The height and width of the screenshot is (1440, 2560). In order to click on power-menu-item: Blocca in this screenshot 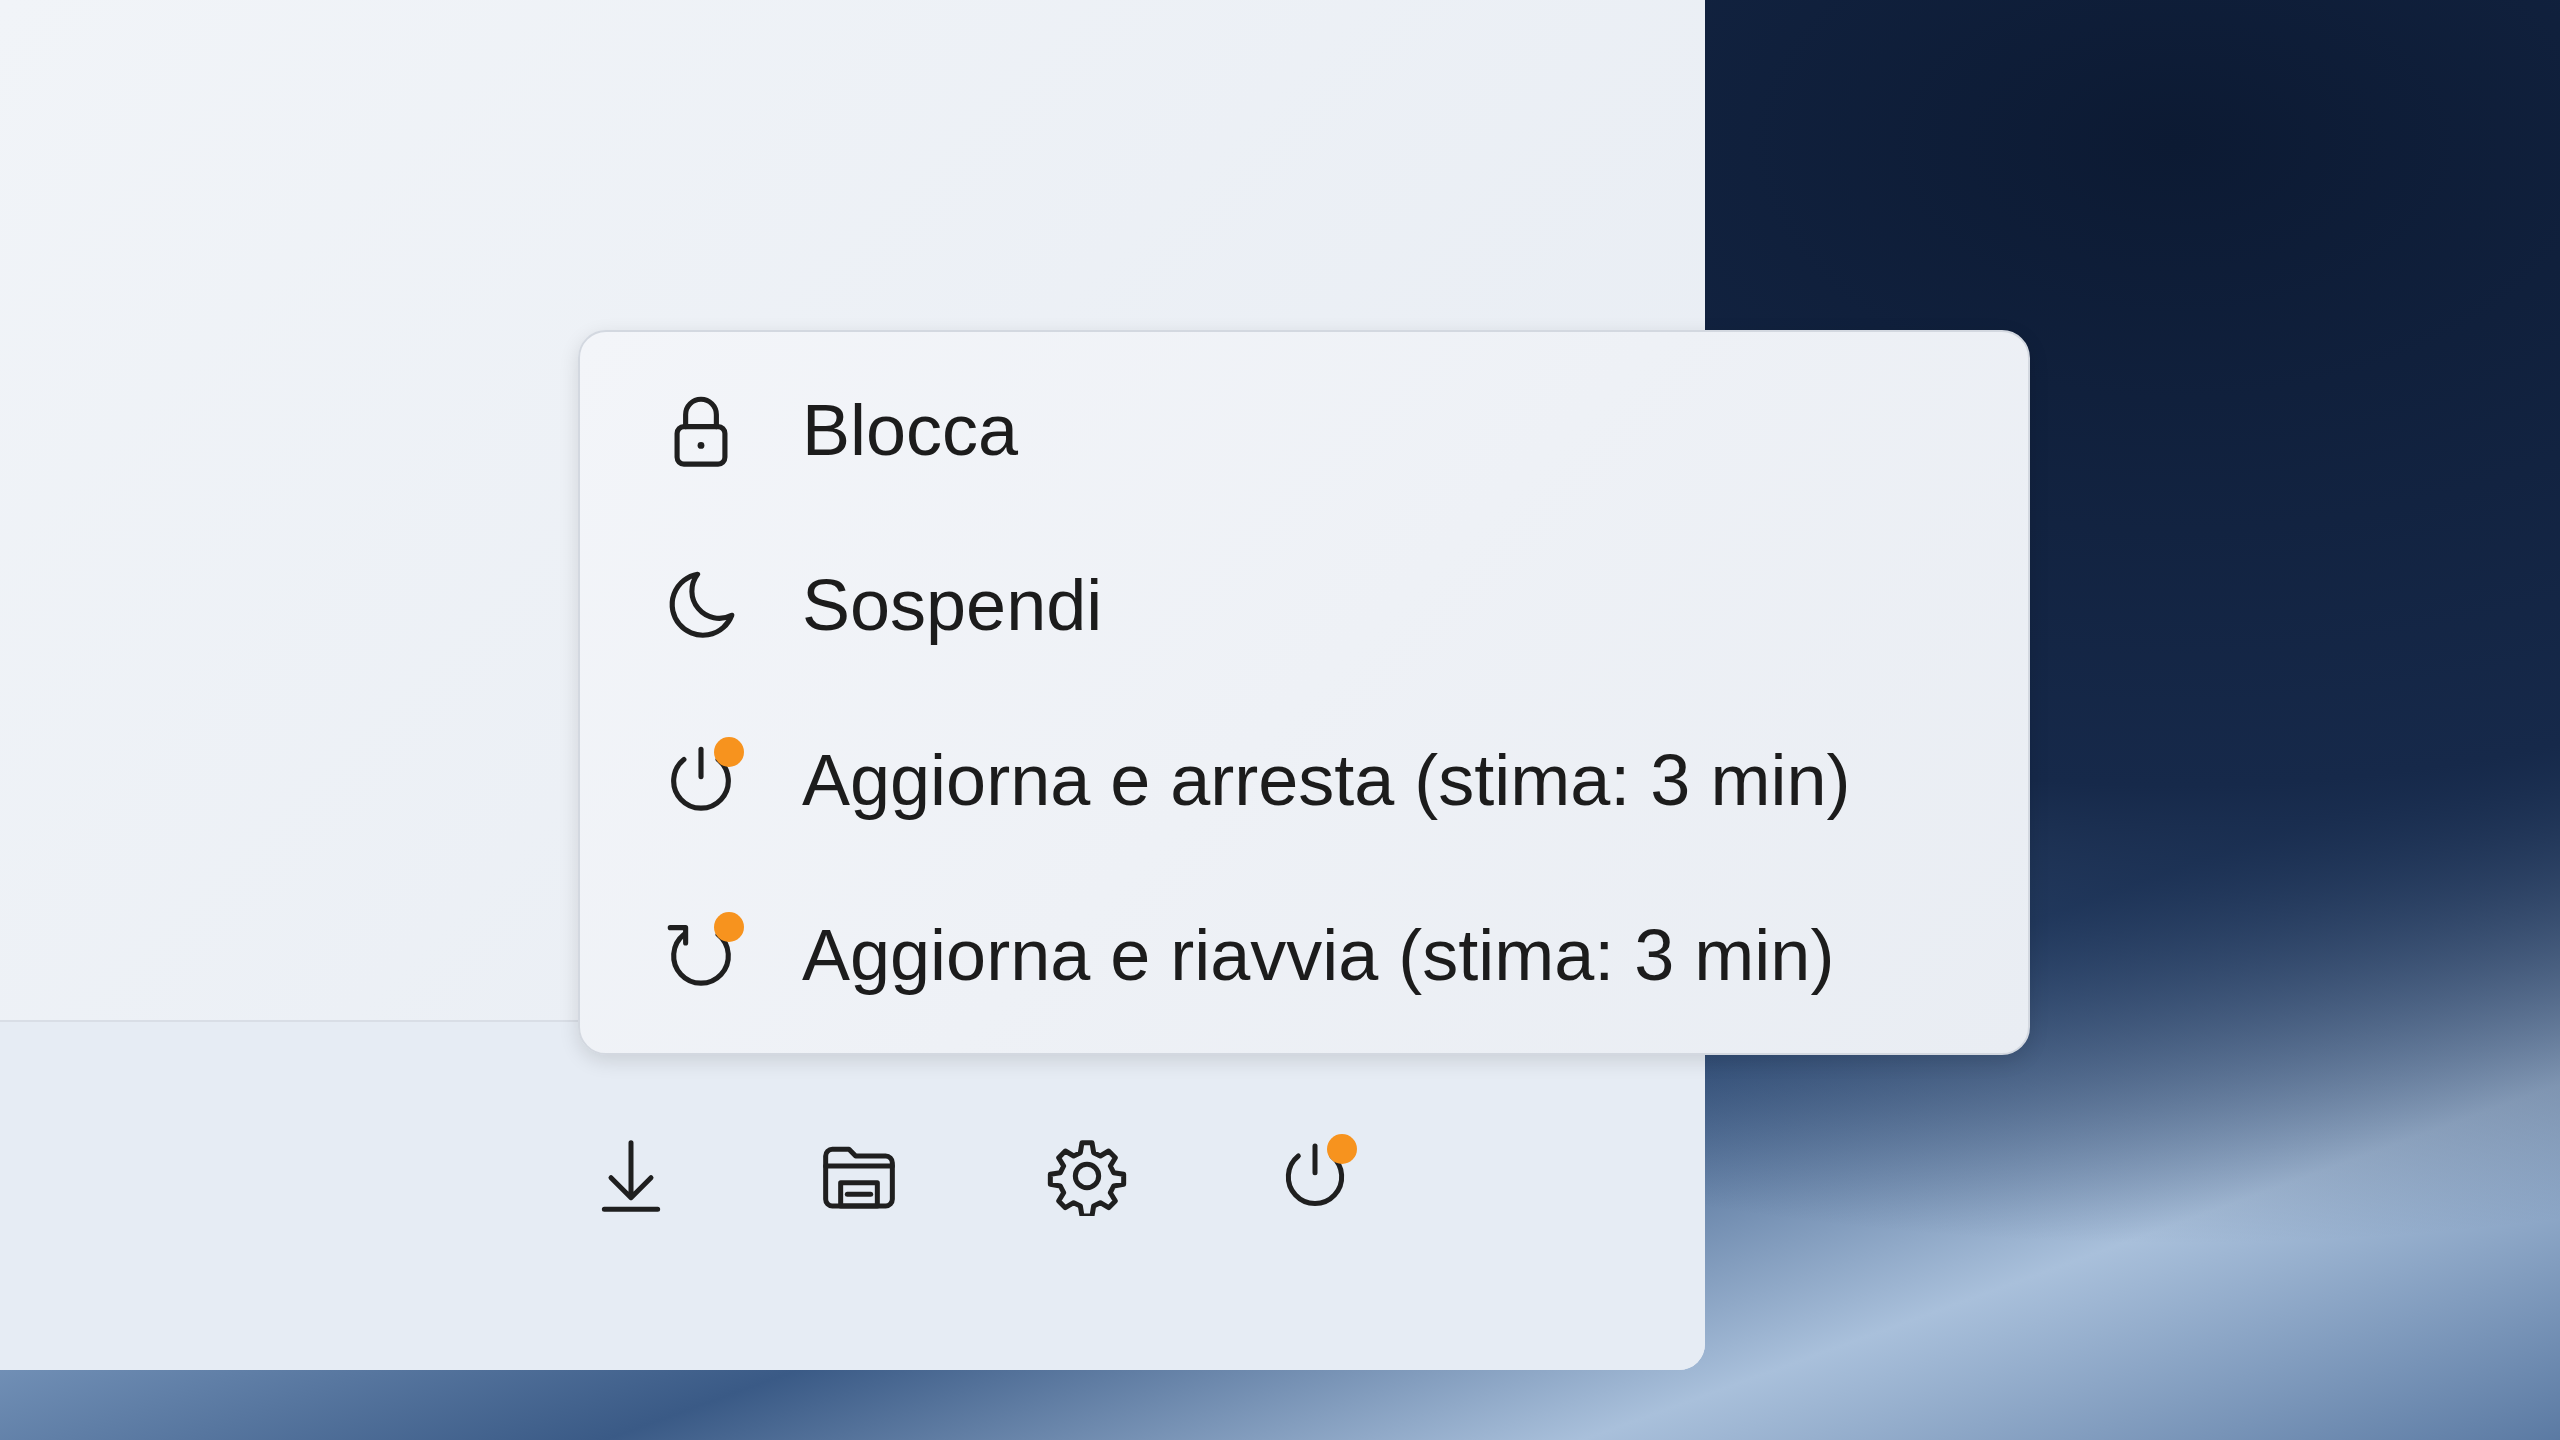, I will do `click(1324, 430)`.